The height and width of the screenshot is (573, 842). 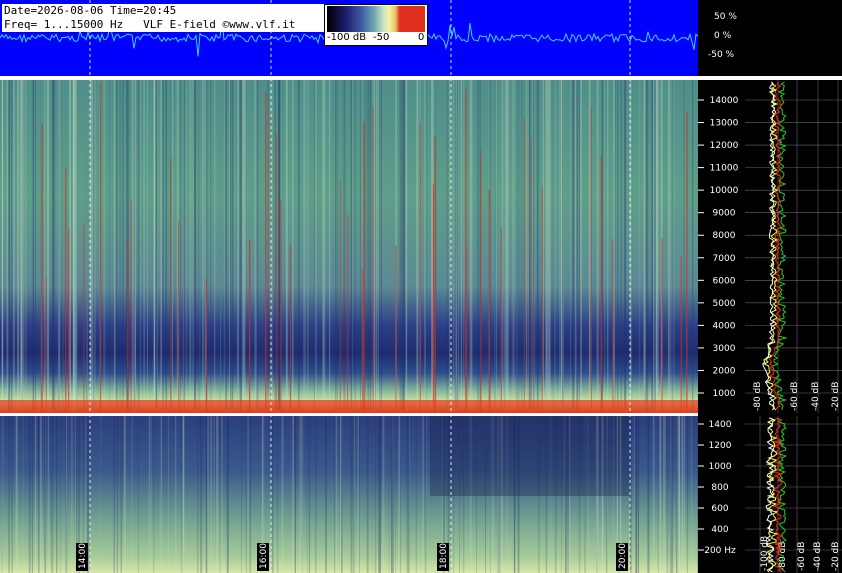 What do you see at coordinates (724, 236) in the screenshot?
I see `freq-tick-label: 8000` at bounding box center [724, 236].